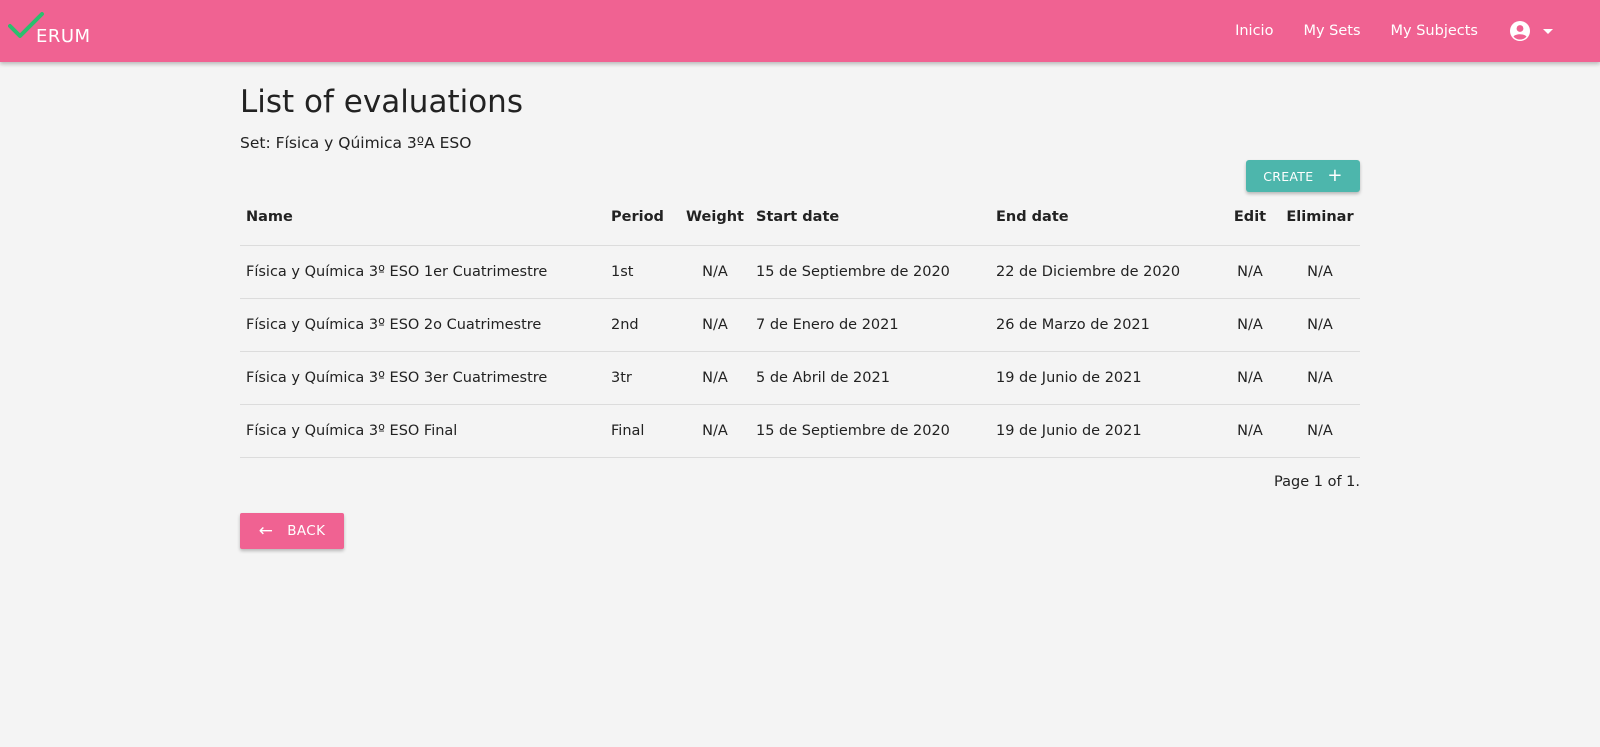  I want to click on header-weight: Weight, so click(715, 218).